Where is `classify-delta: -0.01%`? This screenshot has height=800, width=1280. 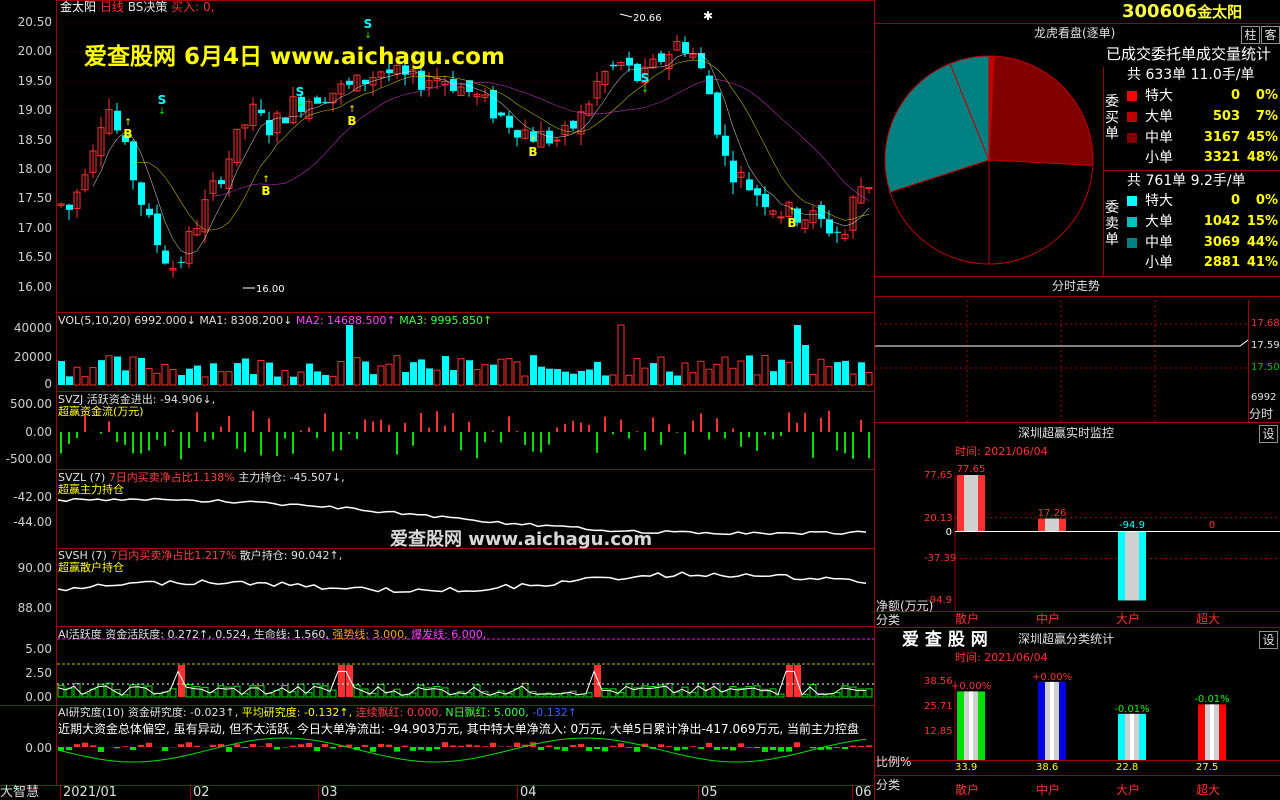
classify-delta: -0.01% is located at coordinates (1212, 700).